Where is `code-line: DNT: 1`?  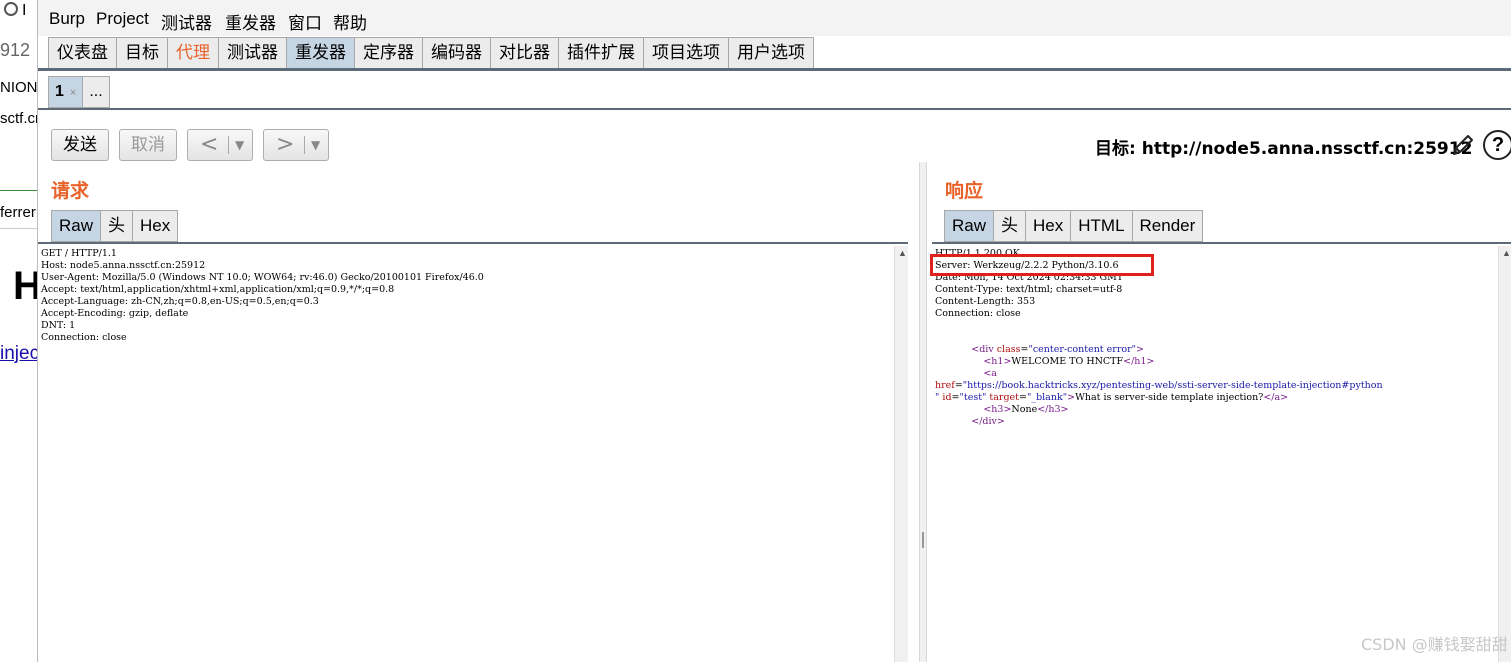 code-line: DNT: 1 is located at coordinates (58, 325).